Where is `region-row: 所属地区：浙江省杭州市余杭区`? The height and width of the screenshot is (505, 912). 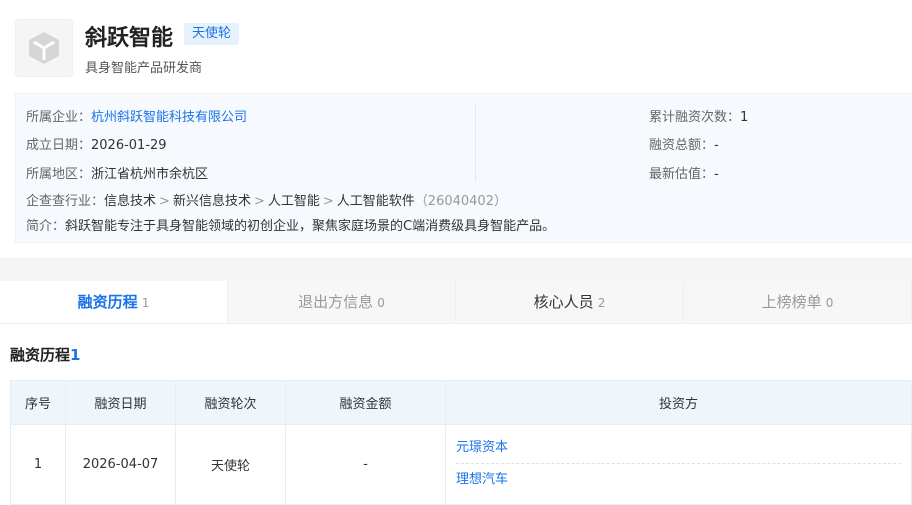
region-row: 所属地区：浙江省杭州市余杭区 is located at coordinates (117, 172).